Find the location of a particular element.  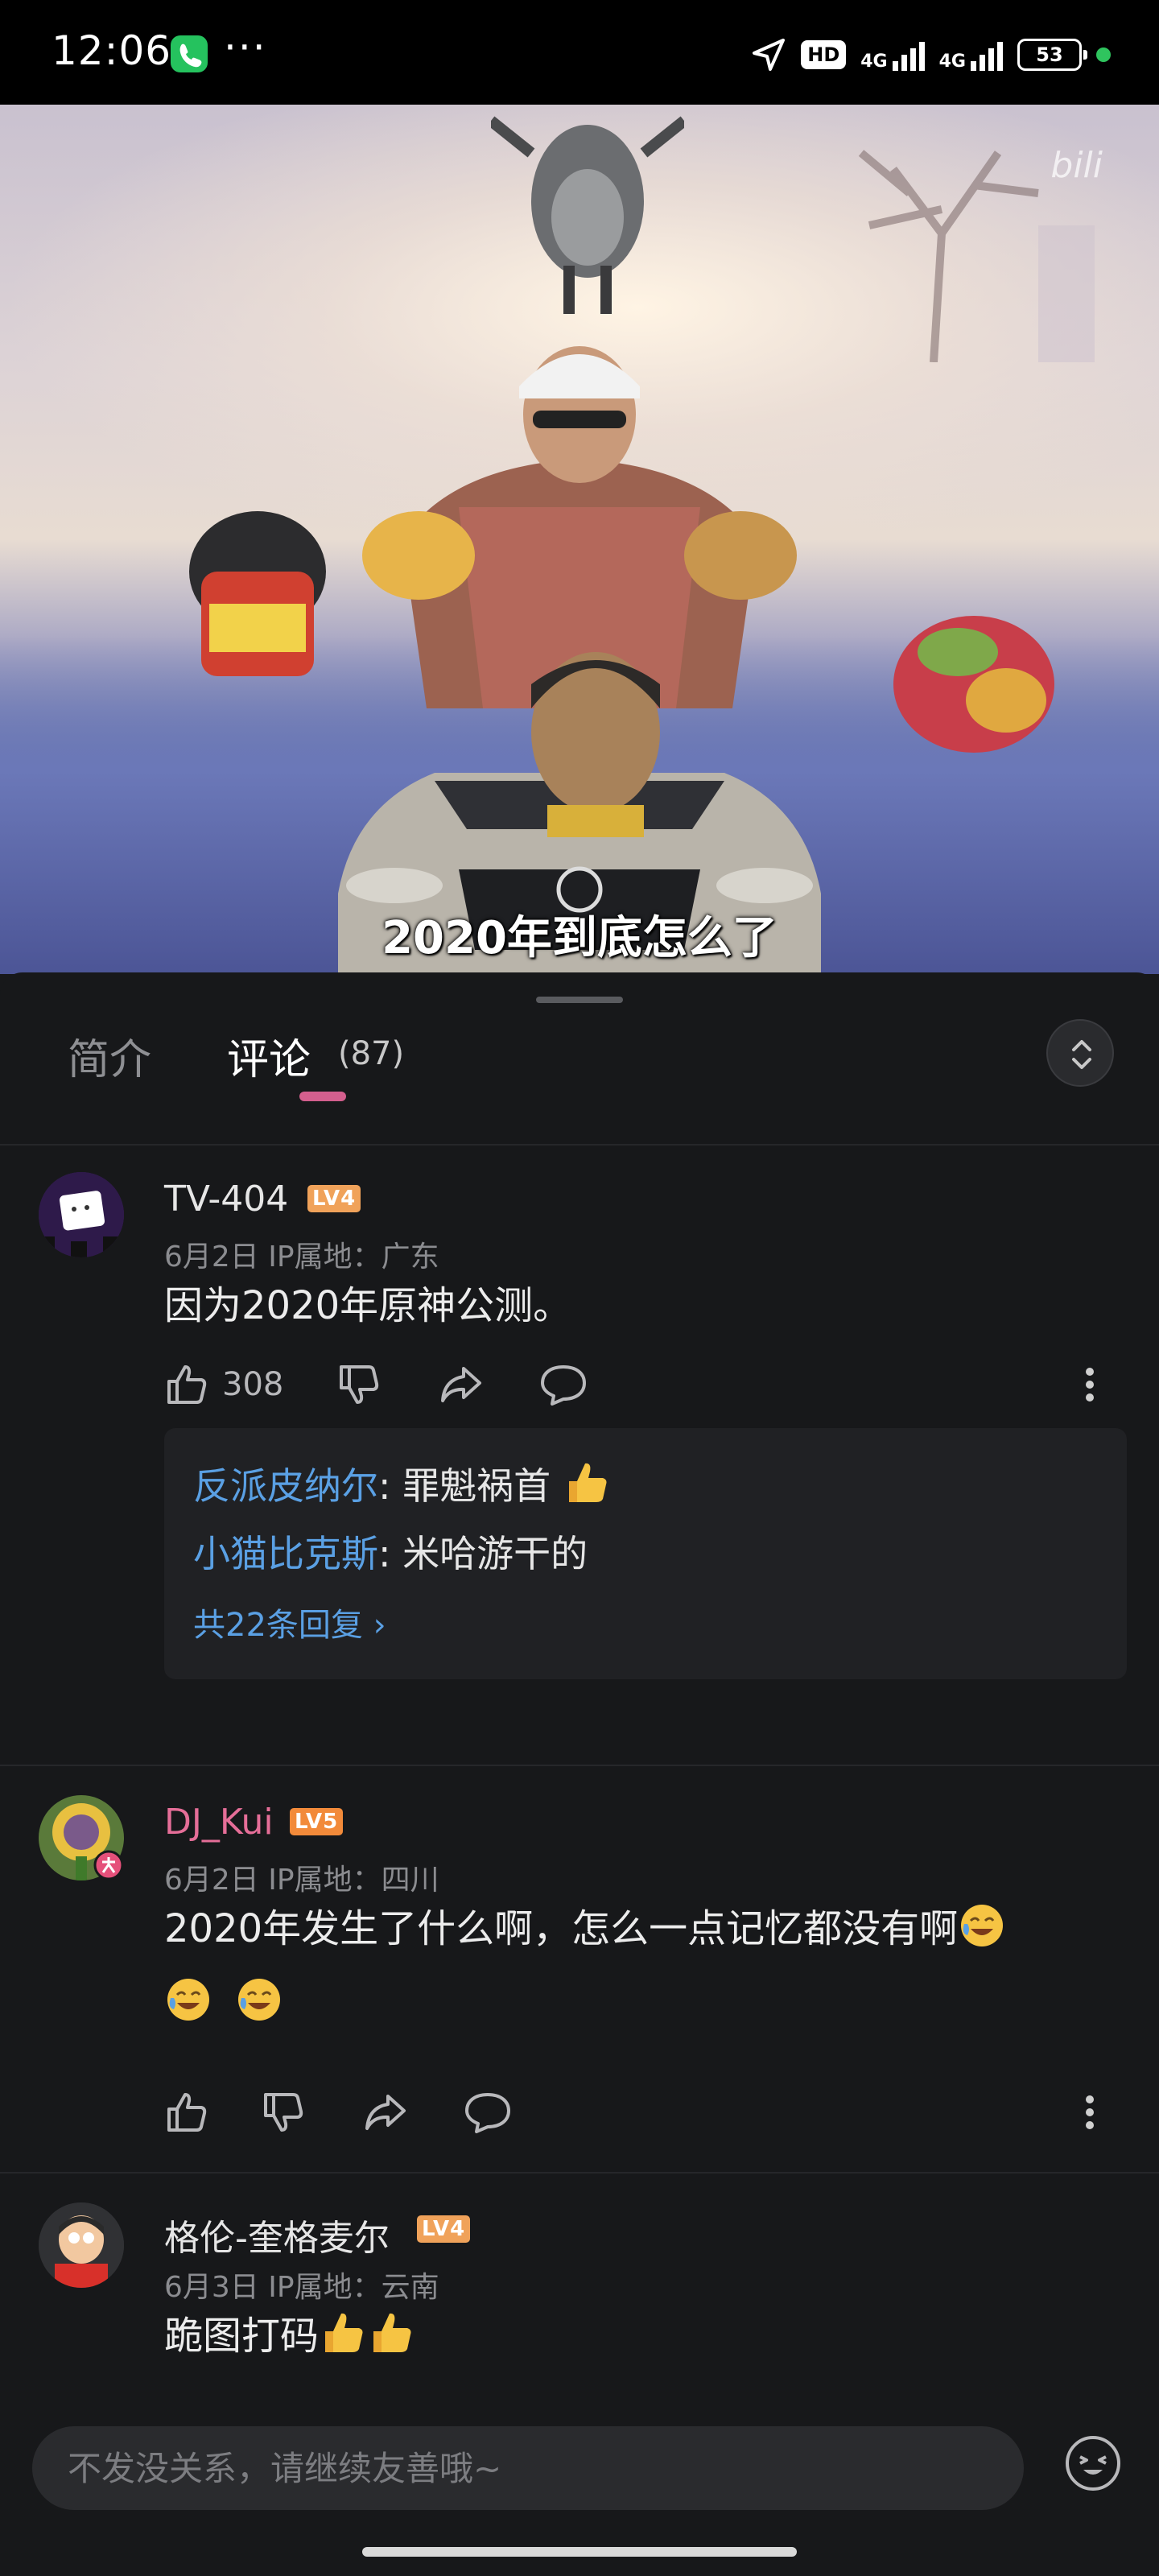

expand-collapse-button is located at coordinates (1080, 1053).